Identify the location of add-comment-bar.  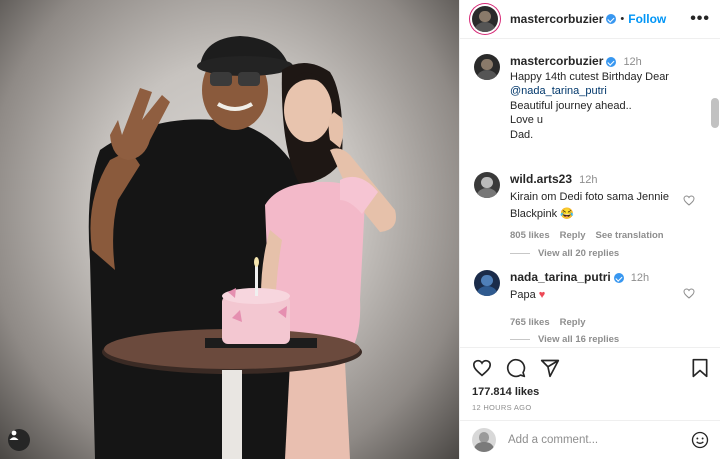
(590, 439).